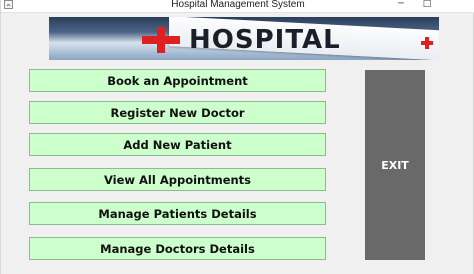 The width and height of the screenshot is (474, 274). I want to click on hospital-cross-icon, so click(161, 40).